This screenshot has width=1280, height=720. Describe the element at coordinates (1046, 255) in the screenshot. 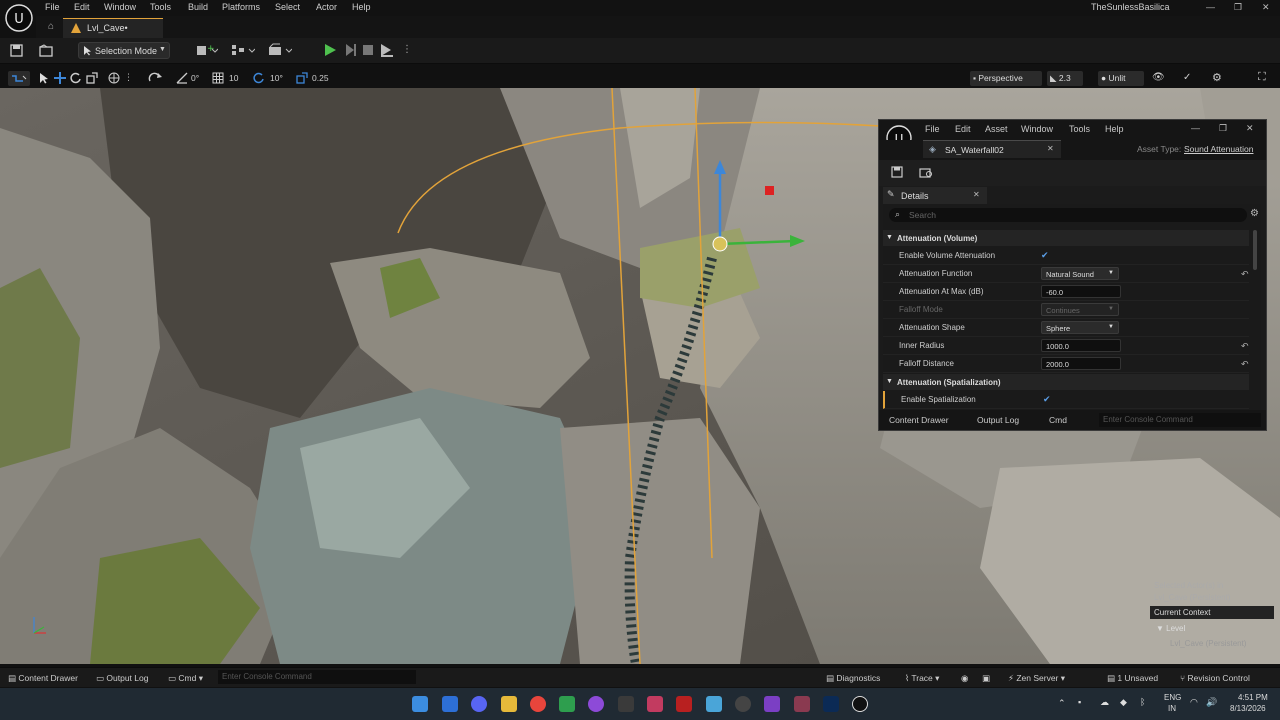

I see `enable-volume-checkbox: ✔` at that location.